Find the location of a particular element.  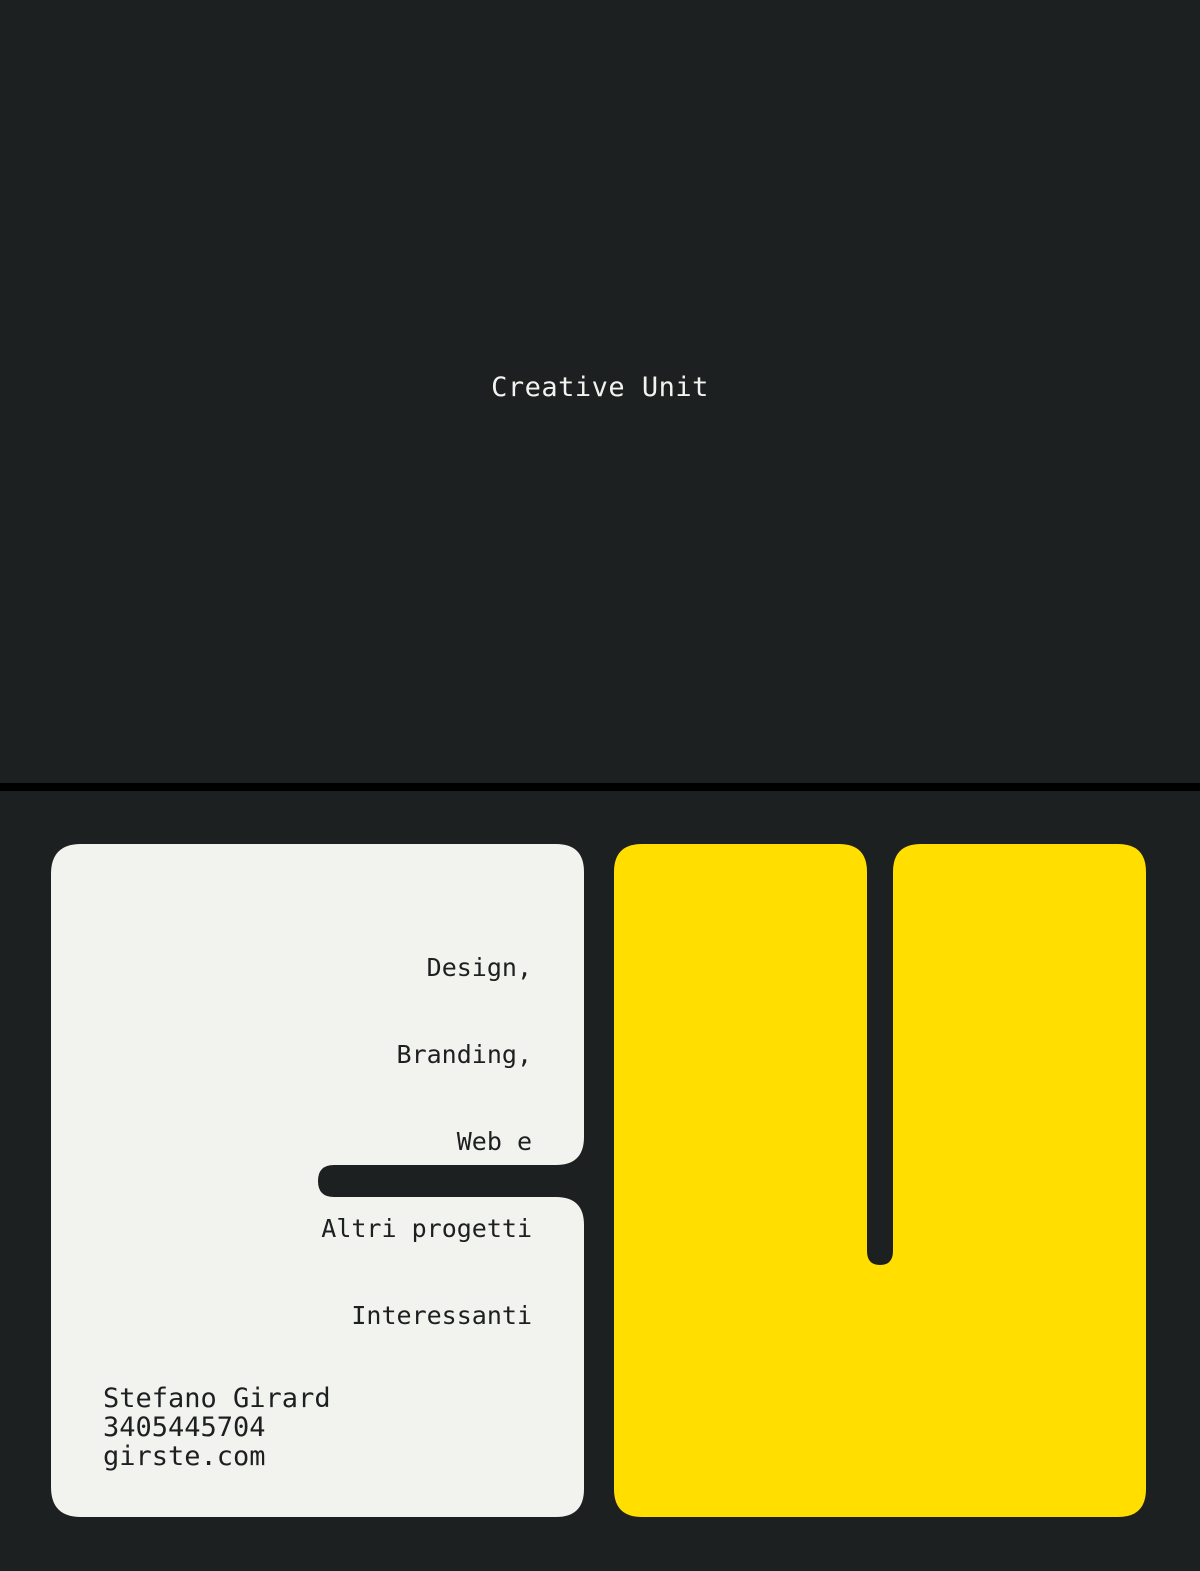

contact-website: girste.com is located at coordinates (184, 1456).